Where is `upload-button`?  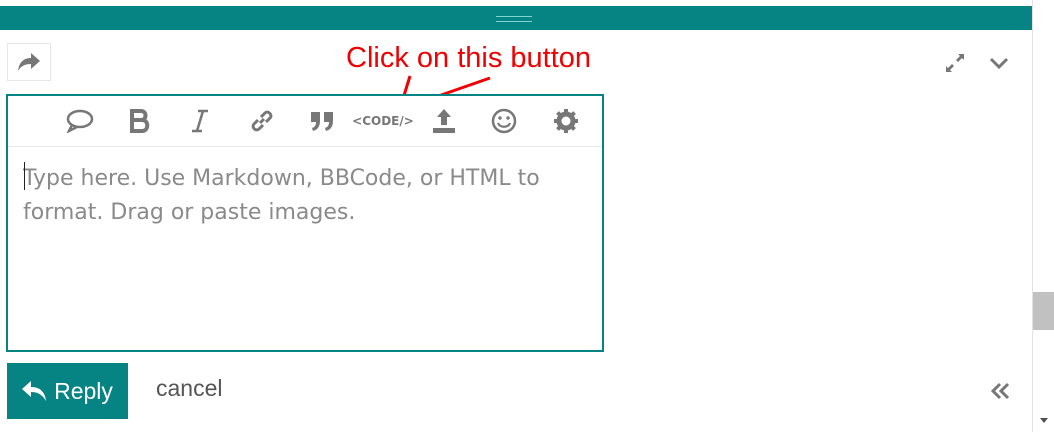
upload-button is located at coordinates (444, 121).